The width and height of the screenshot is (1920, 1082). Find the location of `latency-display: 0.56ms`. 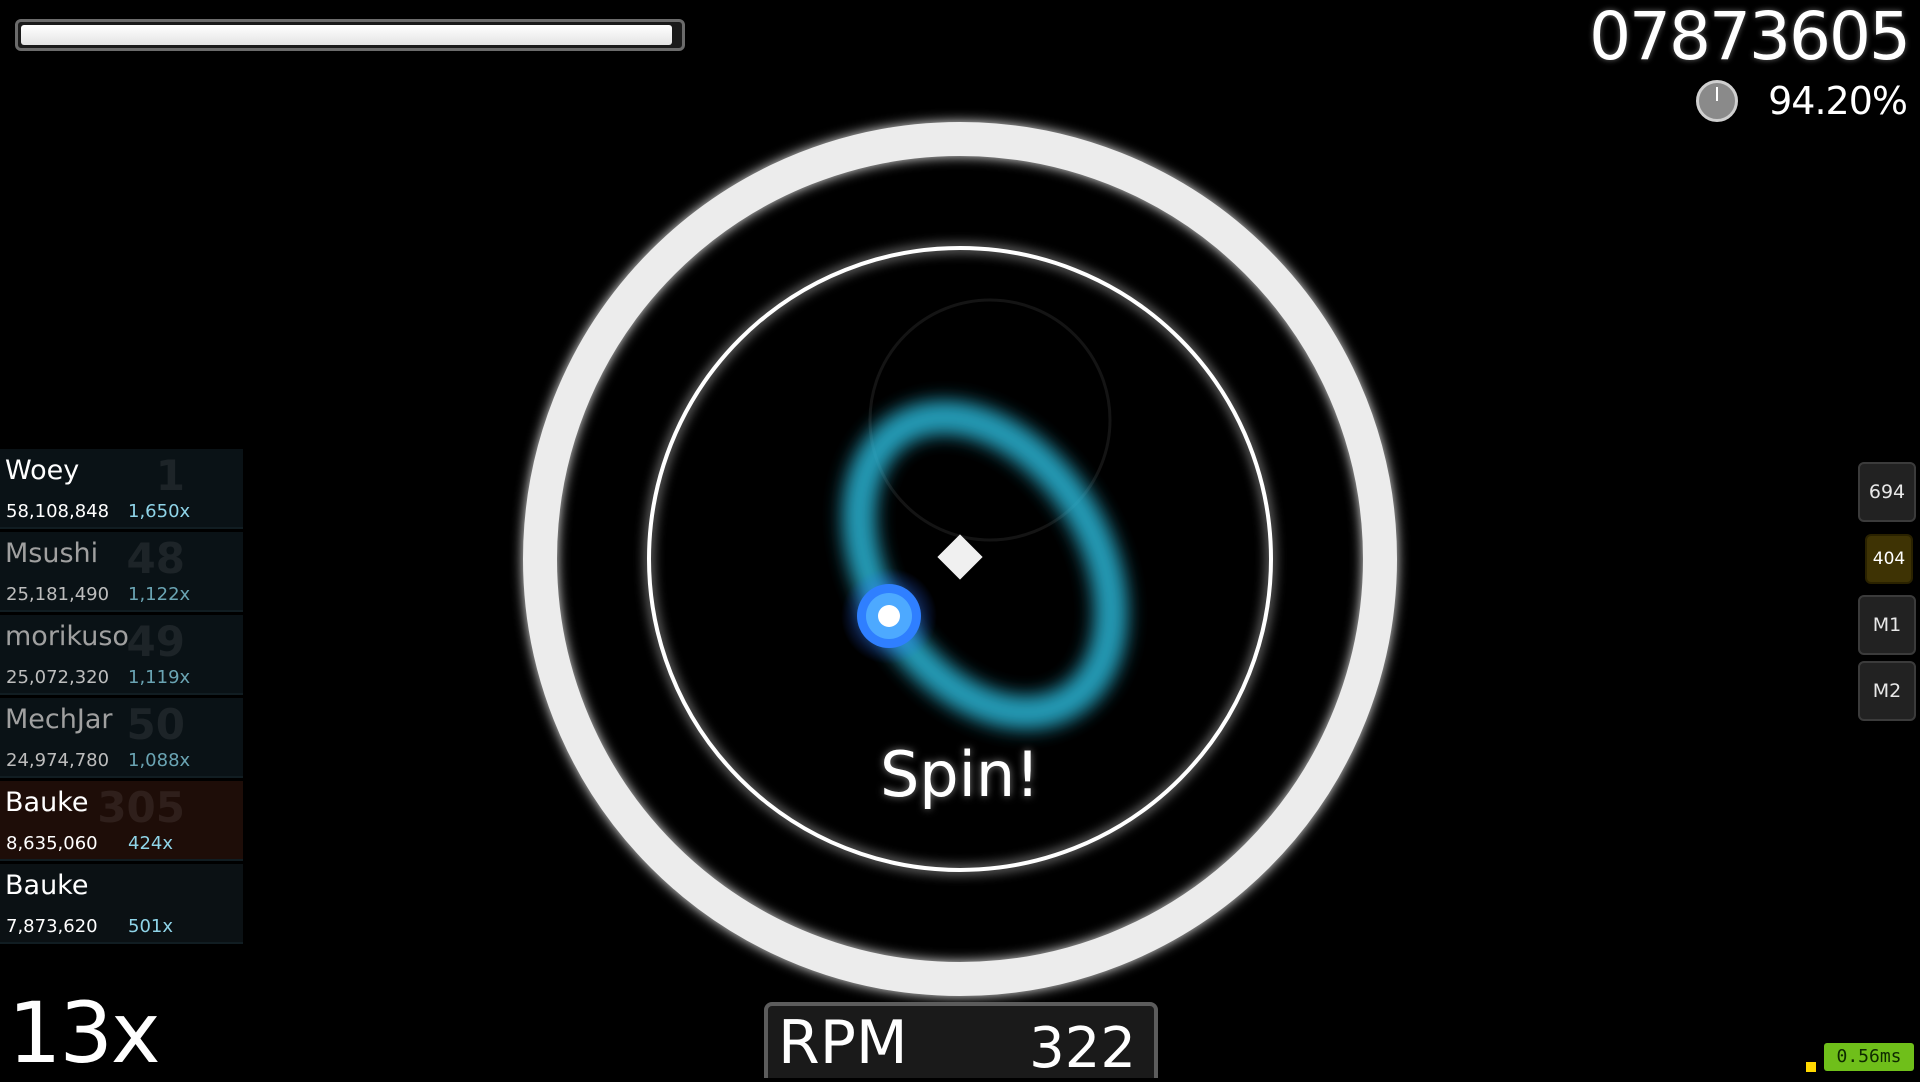

latency-display: 0.56ms is located at coordinates (1869, 1057).